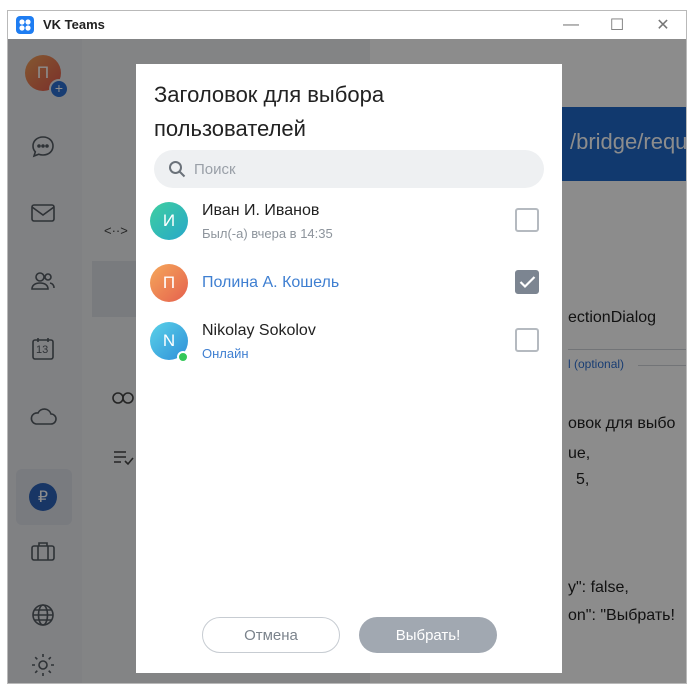 The height and width of the screenshot is (686, 692). I want to click on checkmark-icon, so click(527, 282).